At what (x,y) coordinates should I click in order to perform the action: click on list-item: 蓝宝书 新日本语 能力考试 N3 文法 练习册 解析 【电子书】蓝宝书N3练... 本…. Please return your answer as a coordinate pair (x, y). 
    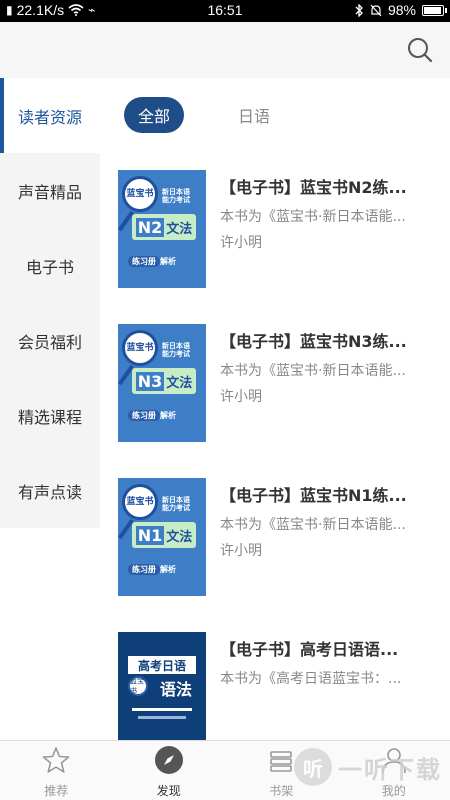
    Looking at the image, I should click on (284, 401).